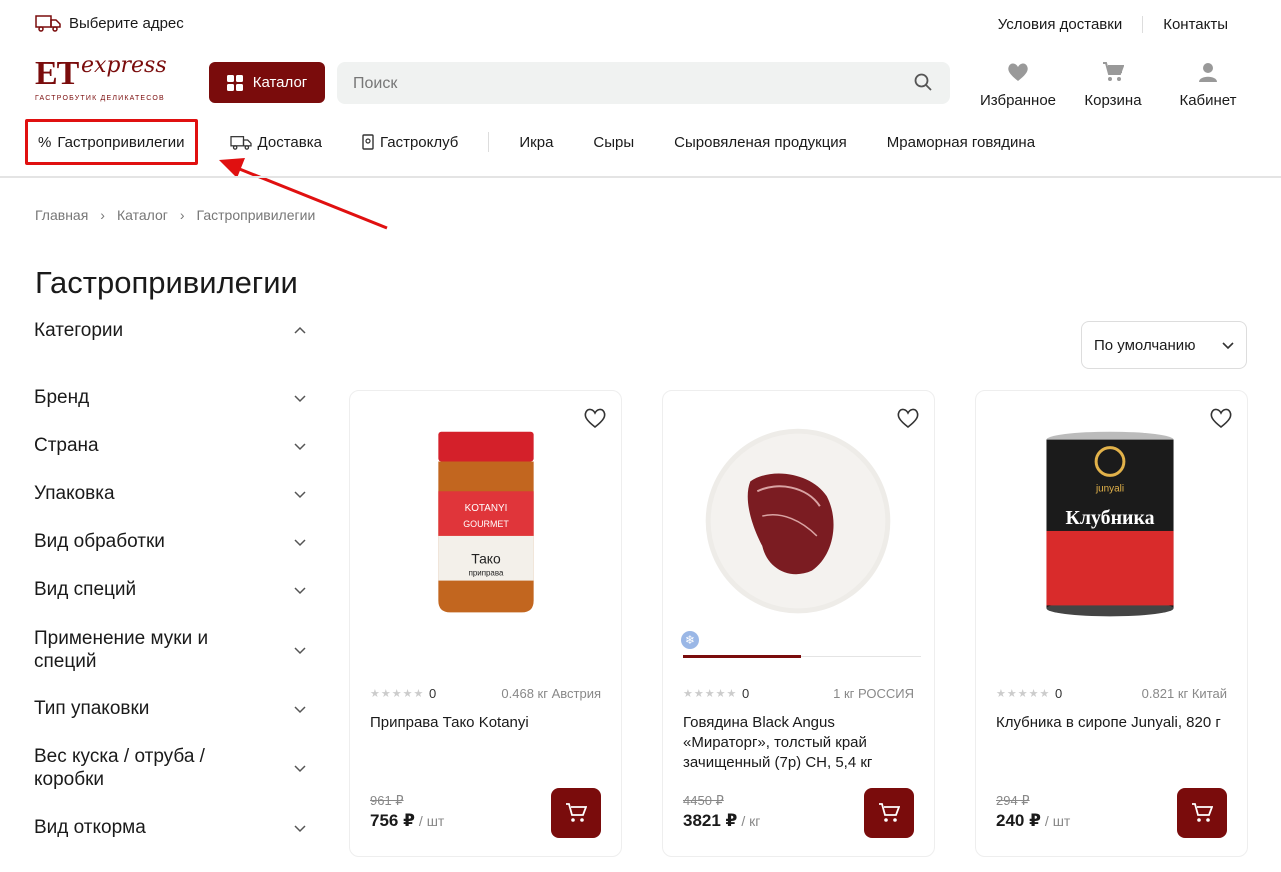  Describe the element at coordinates (703, 800) in the screenshot. I see `old-price: 4450 ₽` at that location.